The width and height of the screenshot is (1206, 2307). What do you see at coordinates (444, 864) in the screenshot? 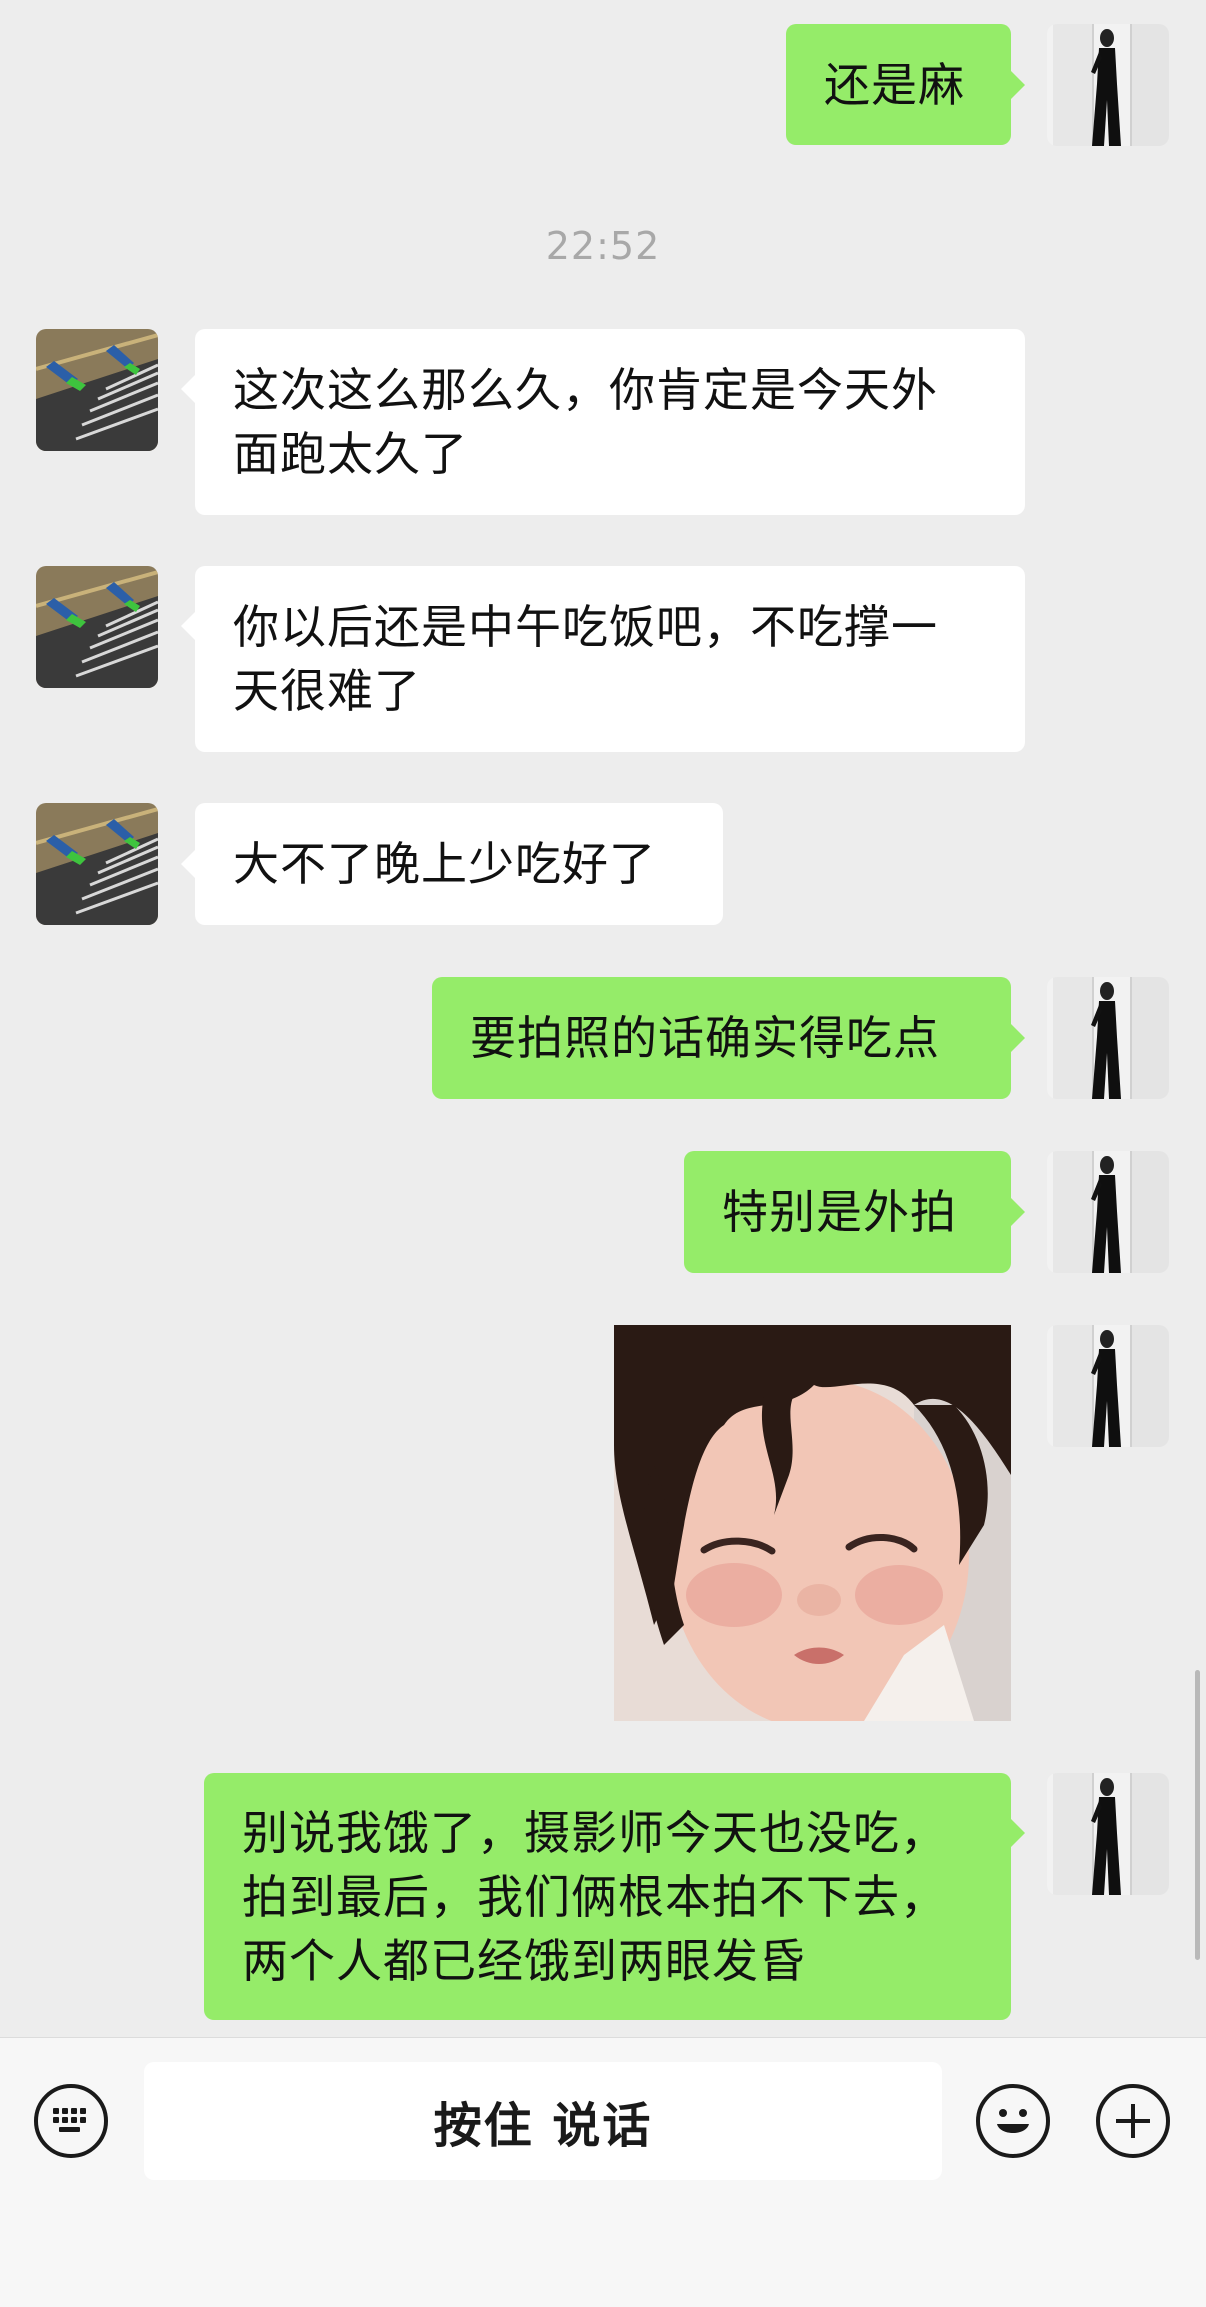
I see `message-text: 大不了晚上少吃好了` at bounding box center [444, 864].